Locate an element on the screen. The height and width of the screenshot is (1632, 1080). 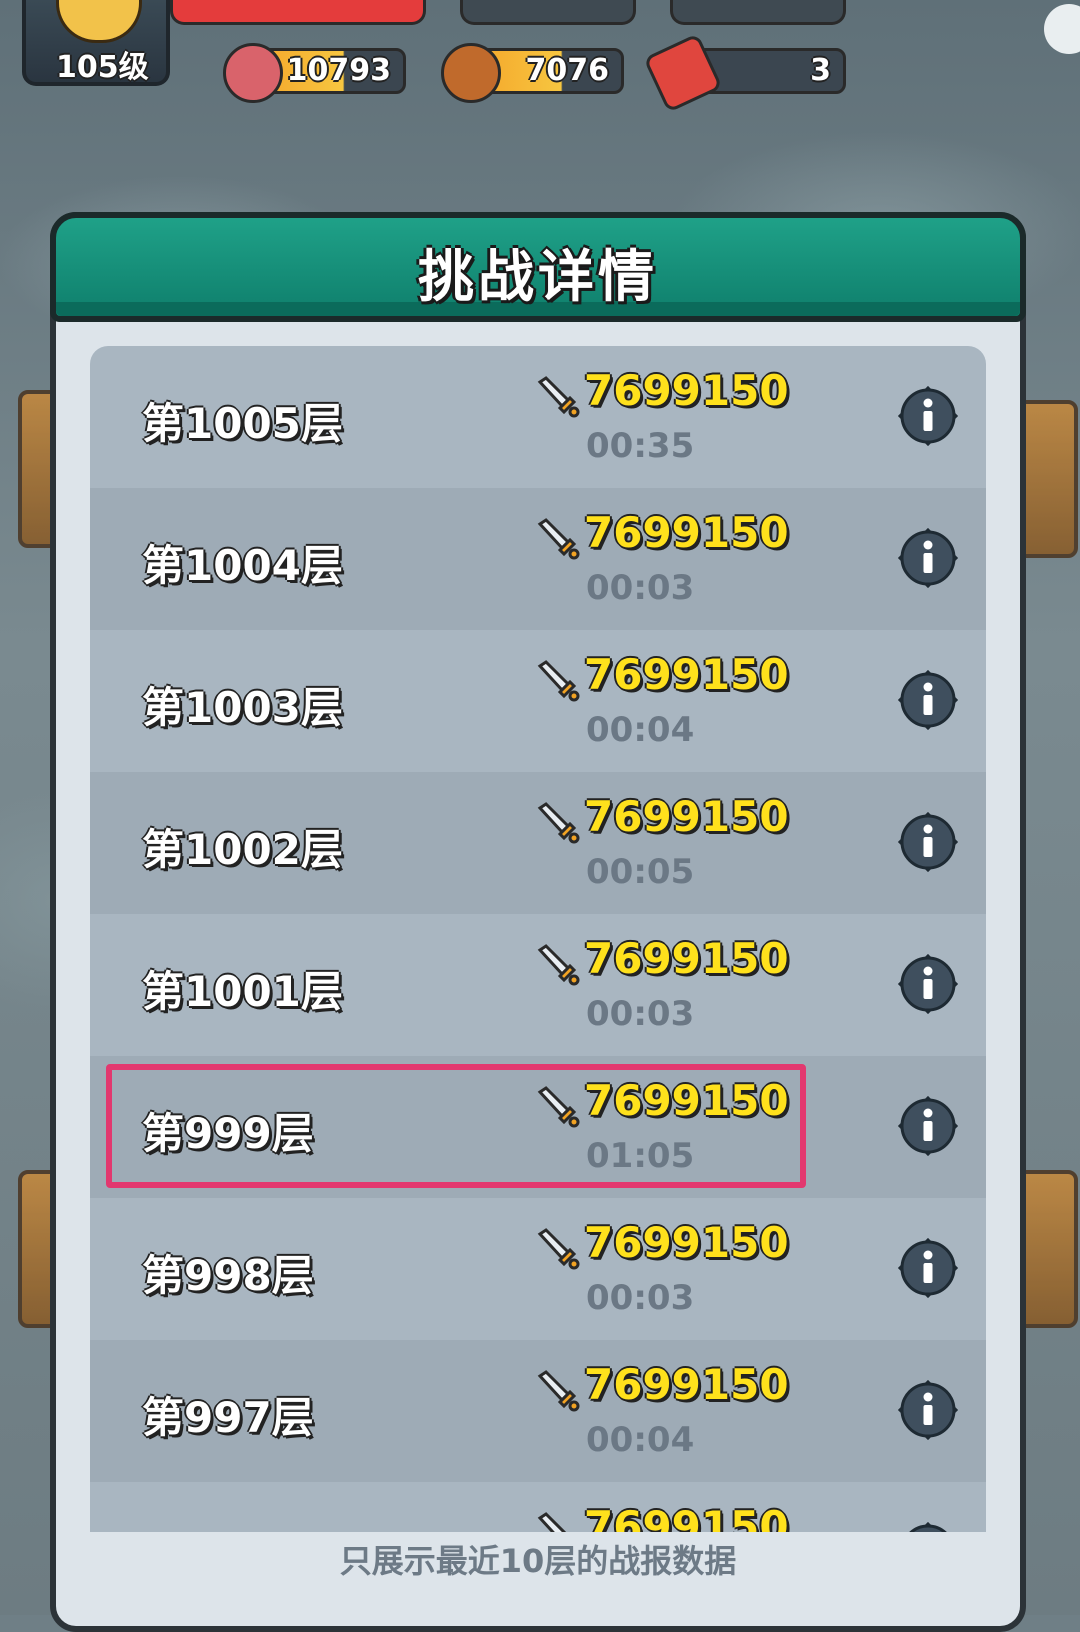
record-row: 第1005层 7699150 00:35 is located at coordinates (538, 417).